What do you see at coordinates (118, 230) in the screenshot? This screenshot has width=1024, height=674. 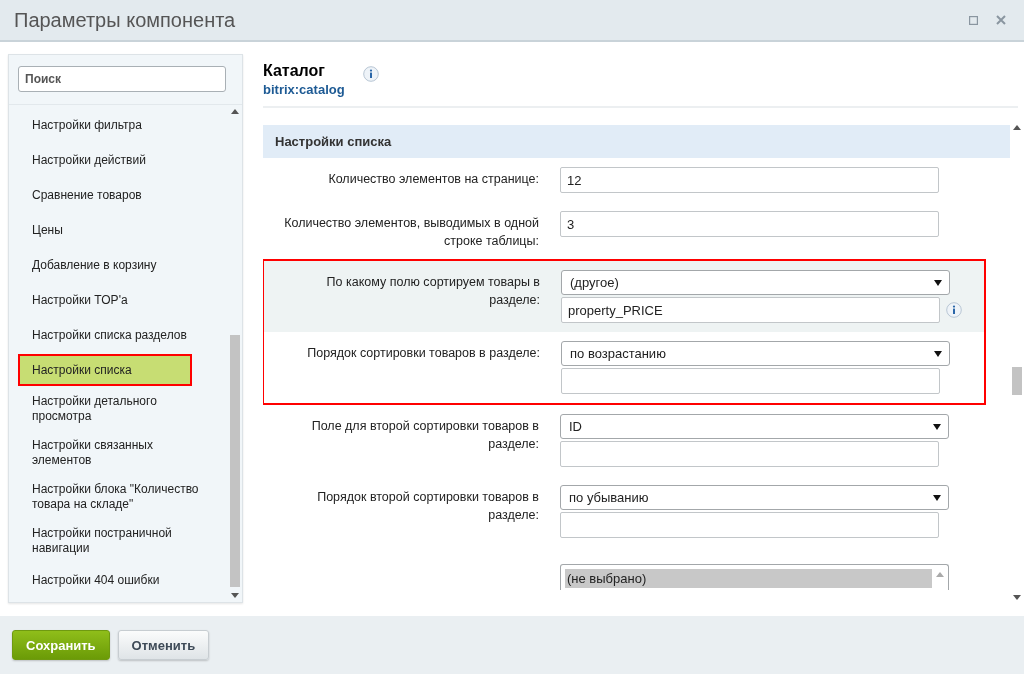 I see `sidebar-item: Цены` at bounding box center [118, 230].